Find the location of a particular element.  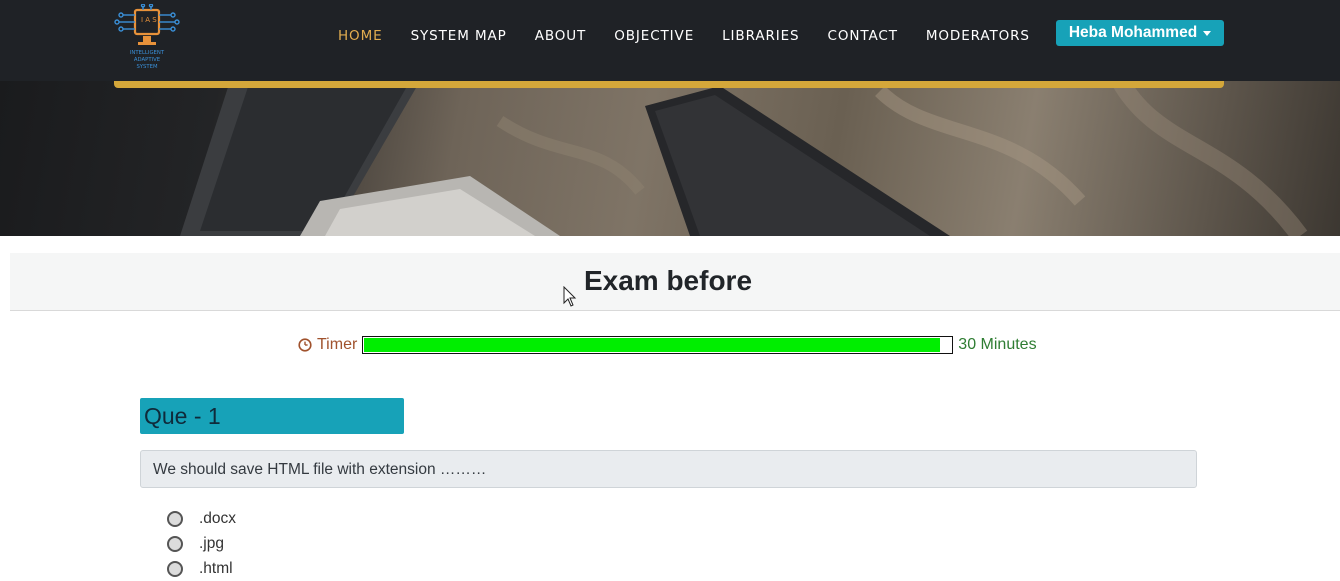

nav-objective: OBJECTIVE is located at coordinates (654, 36).